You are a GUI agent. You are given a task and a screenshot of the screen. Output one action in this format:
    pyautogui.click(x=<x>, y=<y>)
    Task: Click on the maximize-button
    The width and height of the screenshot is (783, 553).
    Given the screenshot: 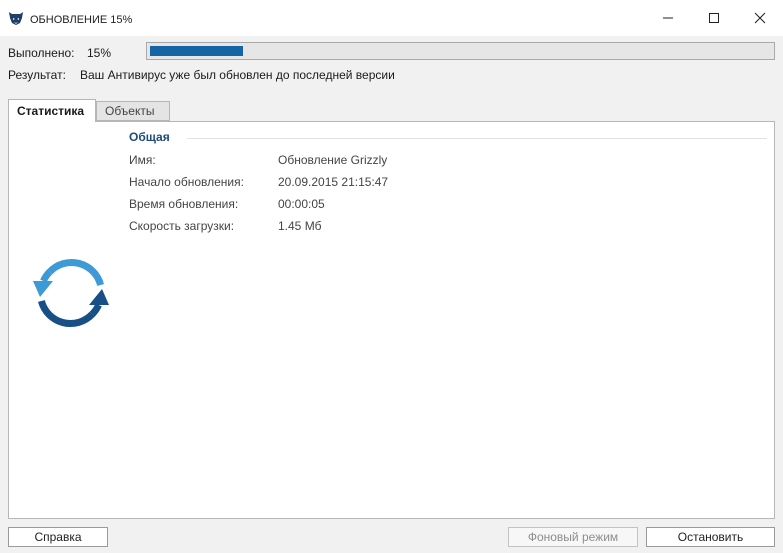 What is the action you would take?
    pyautogui.click(x=714, y=18)
    